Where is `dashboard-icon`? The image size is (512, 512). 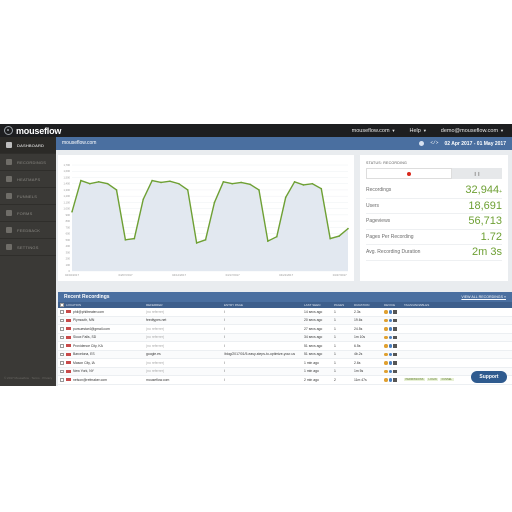
dashboard-icon is located at coordinates (9, 145).